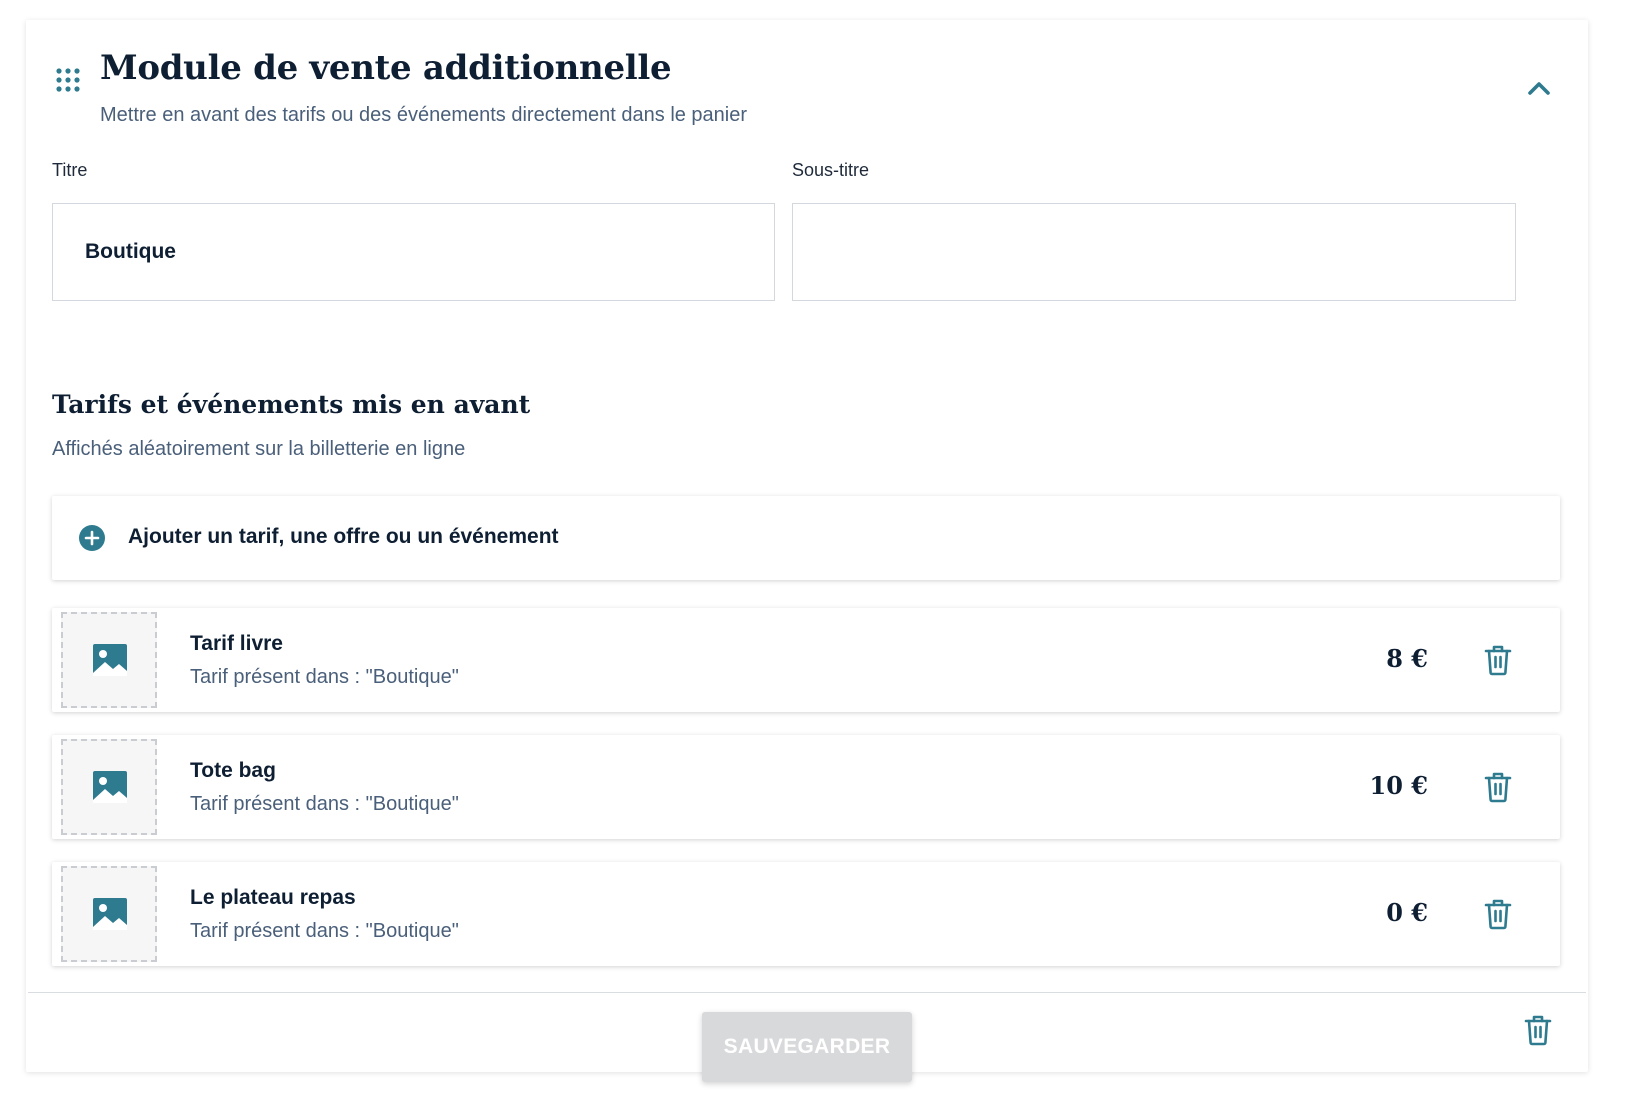  What do you see at coordinates (831, 170) in the screenshot?
I see `subtitle-field-label: Sous-titre` at bounding box center [831, 170].